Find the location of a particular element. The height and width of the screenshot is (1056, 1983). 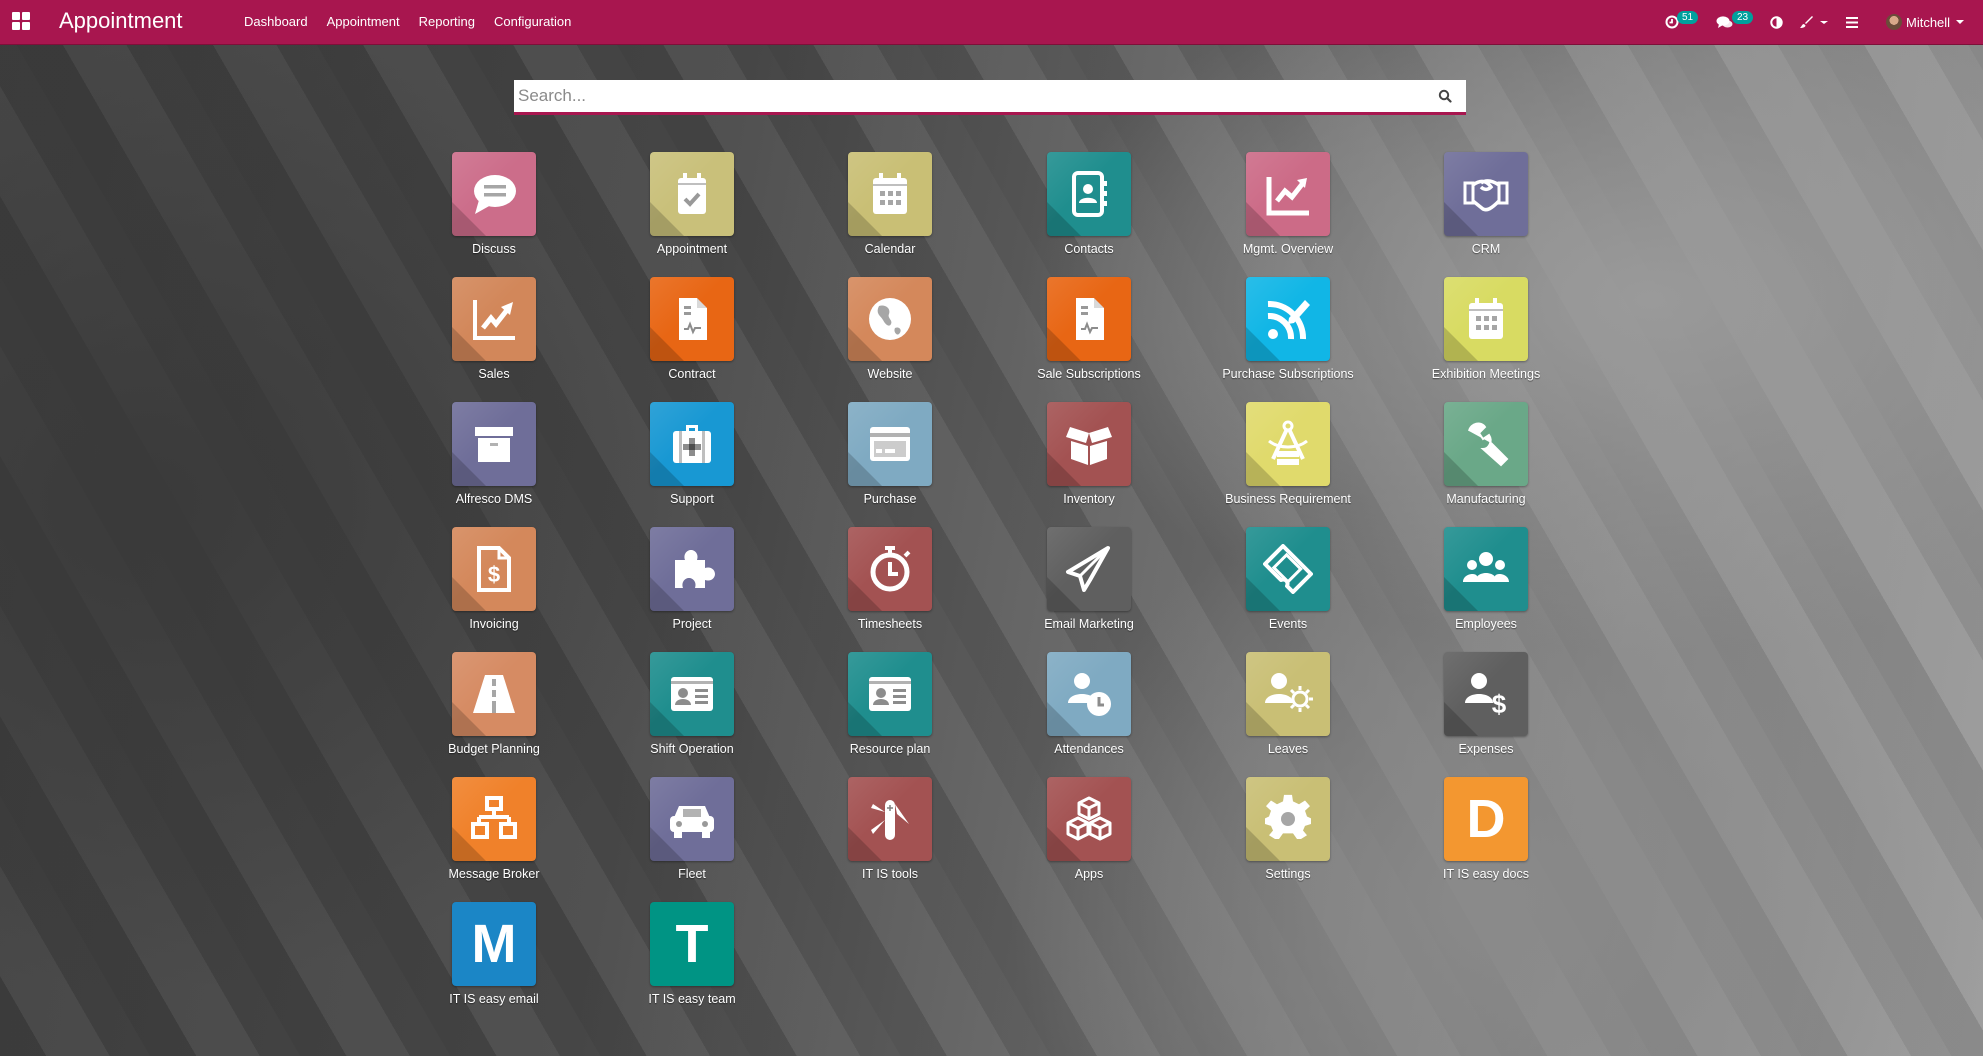

app-label: Website is located at coordinates (890, 374).